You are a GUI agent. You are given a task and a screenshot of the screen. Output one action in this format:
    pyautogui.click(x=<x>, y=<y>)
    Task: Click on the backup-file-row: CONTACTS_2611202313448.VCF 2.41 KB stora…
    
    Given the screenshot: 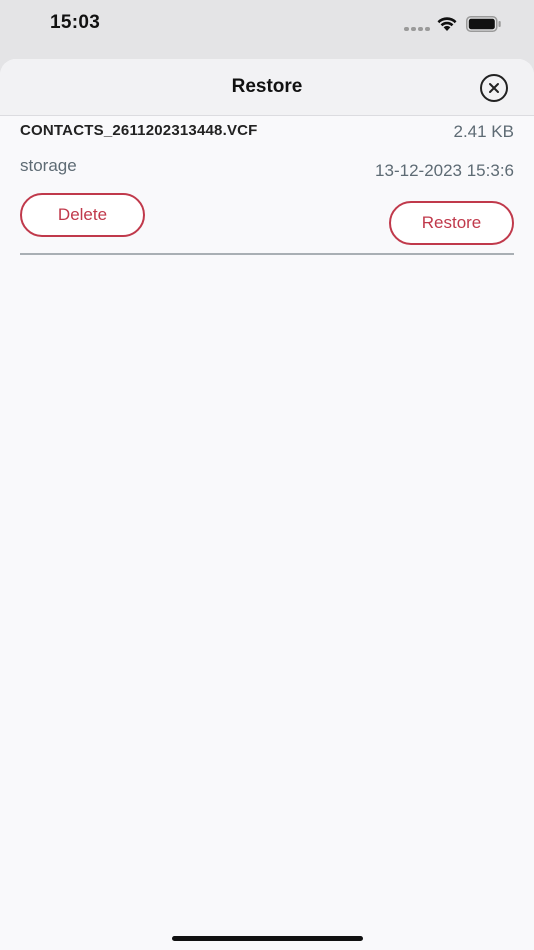 What is the action you would take?
    pyautogui.click(x=267, y=186)
    